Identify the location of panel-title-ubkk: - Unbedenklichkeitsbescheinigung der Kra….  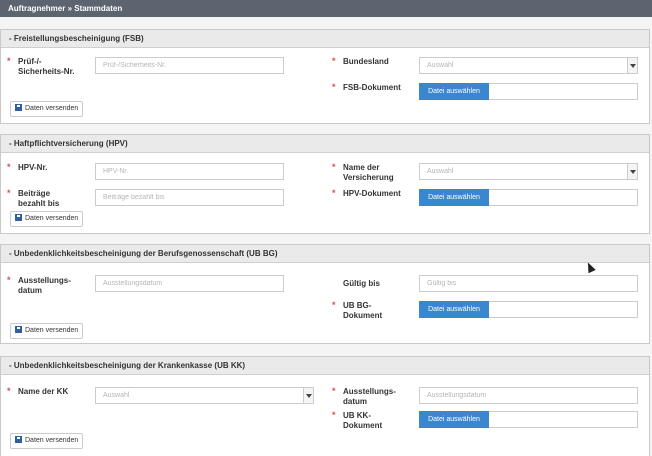
(325, 366).